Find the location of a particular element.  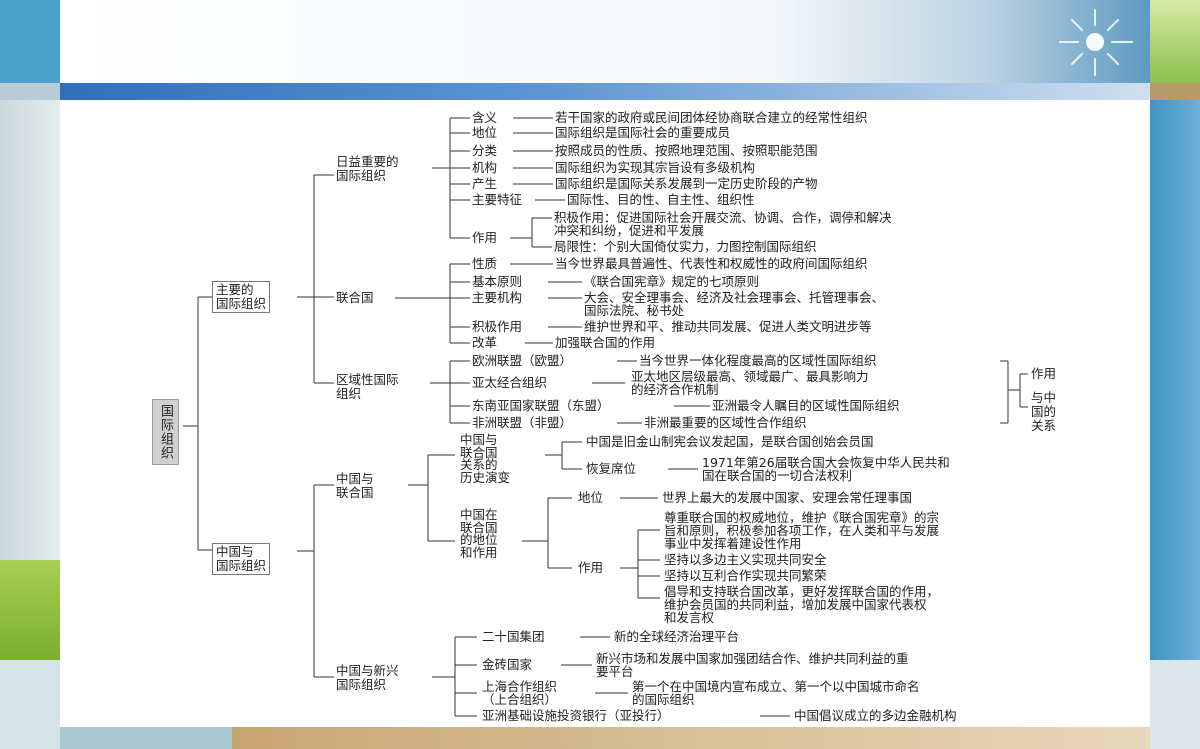

sub1-effect-limit: 局限性：个别大国倚仗实力，力图控制国际组织 is located at coordinates (685, 246).